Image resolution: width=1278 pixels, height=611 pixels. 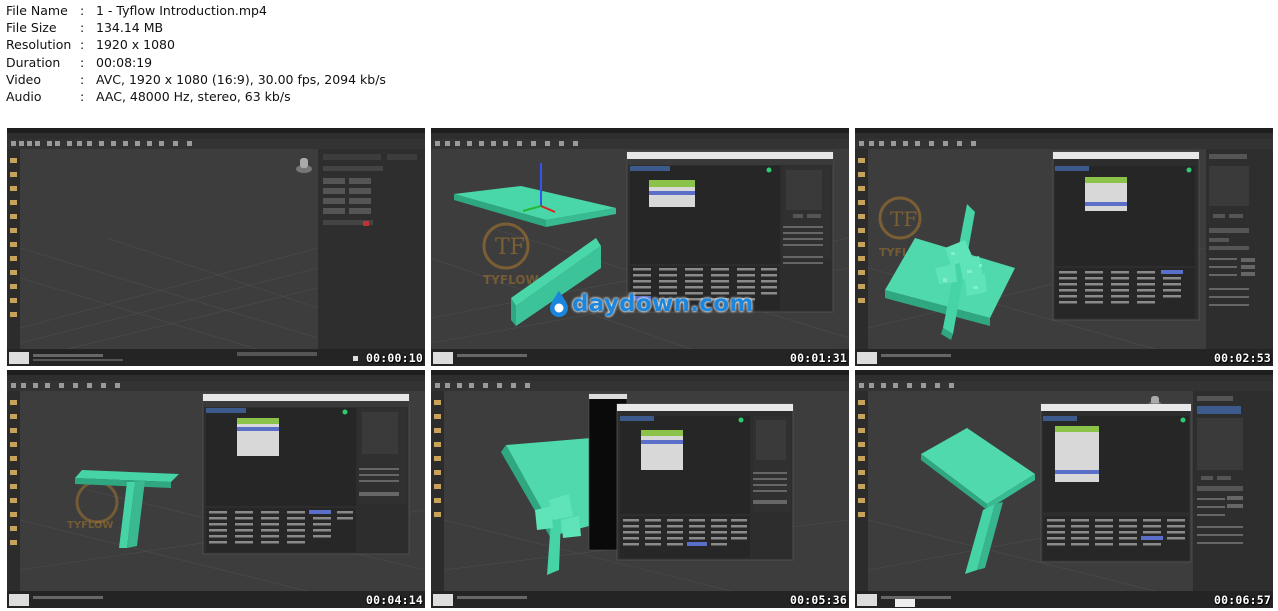 I want to click on thumbnail-2: TF TYFLOW 00:01:31, so click(x=640, y=247).